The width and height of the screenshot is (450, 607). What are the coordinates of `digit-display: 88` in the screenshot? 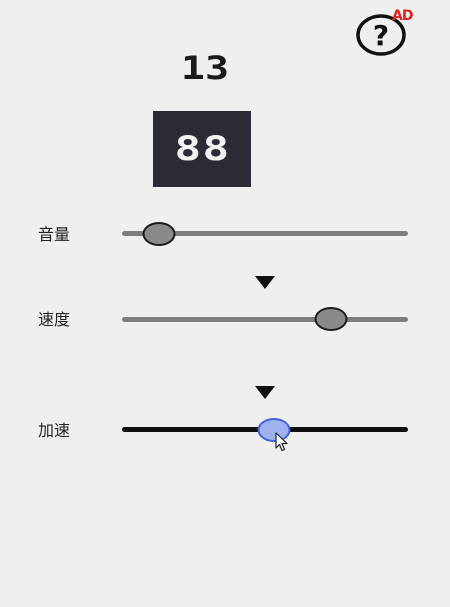 It's located at (202, 149).